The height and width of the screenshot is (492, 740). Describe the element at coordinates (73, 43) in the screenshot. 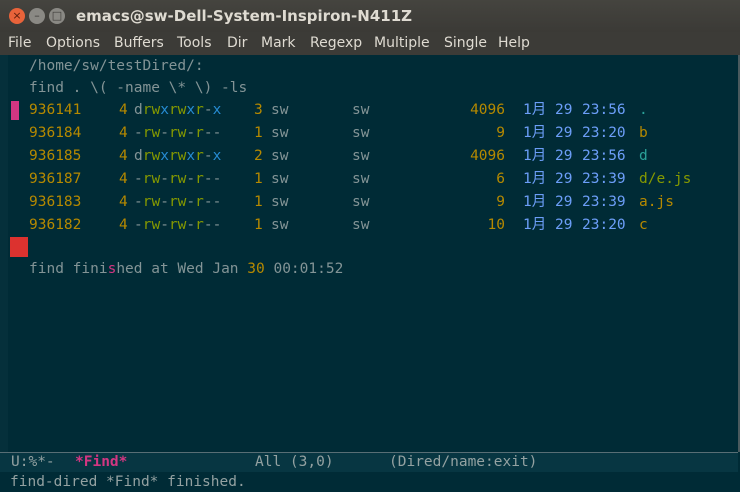

I see `menu-options: Options` at that location.